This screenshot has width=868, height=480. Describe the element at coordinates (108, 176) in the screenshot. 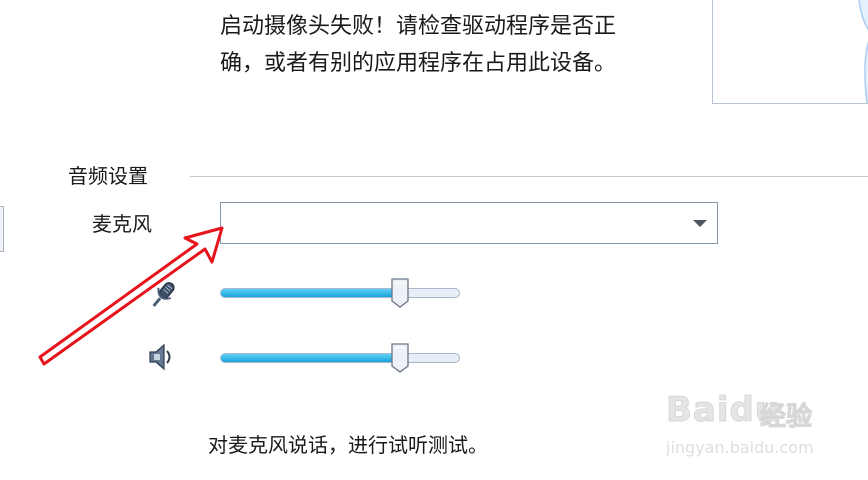

I see `audio-settings-title: 音频设置` at that location.